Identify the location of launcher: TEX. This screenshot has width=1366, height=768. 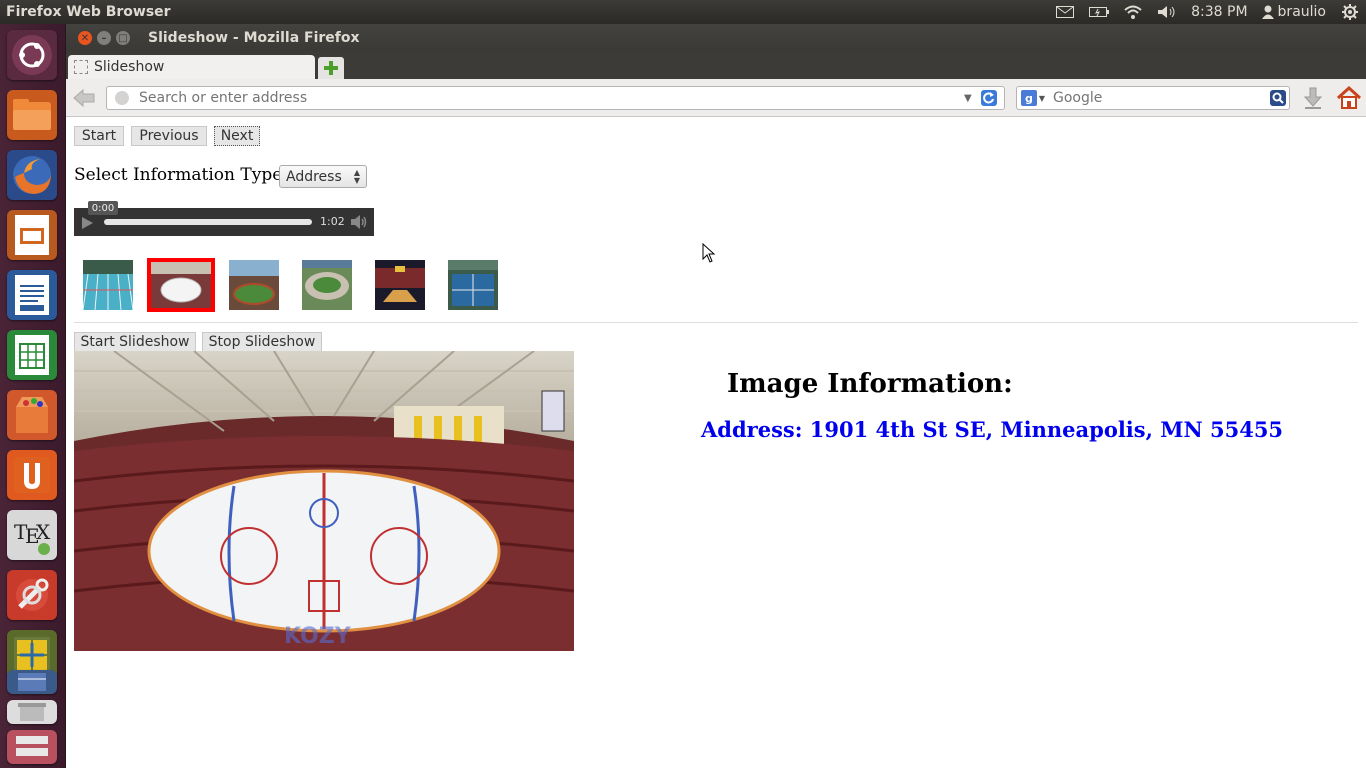
(33, 396).